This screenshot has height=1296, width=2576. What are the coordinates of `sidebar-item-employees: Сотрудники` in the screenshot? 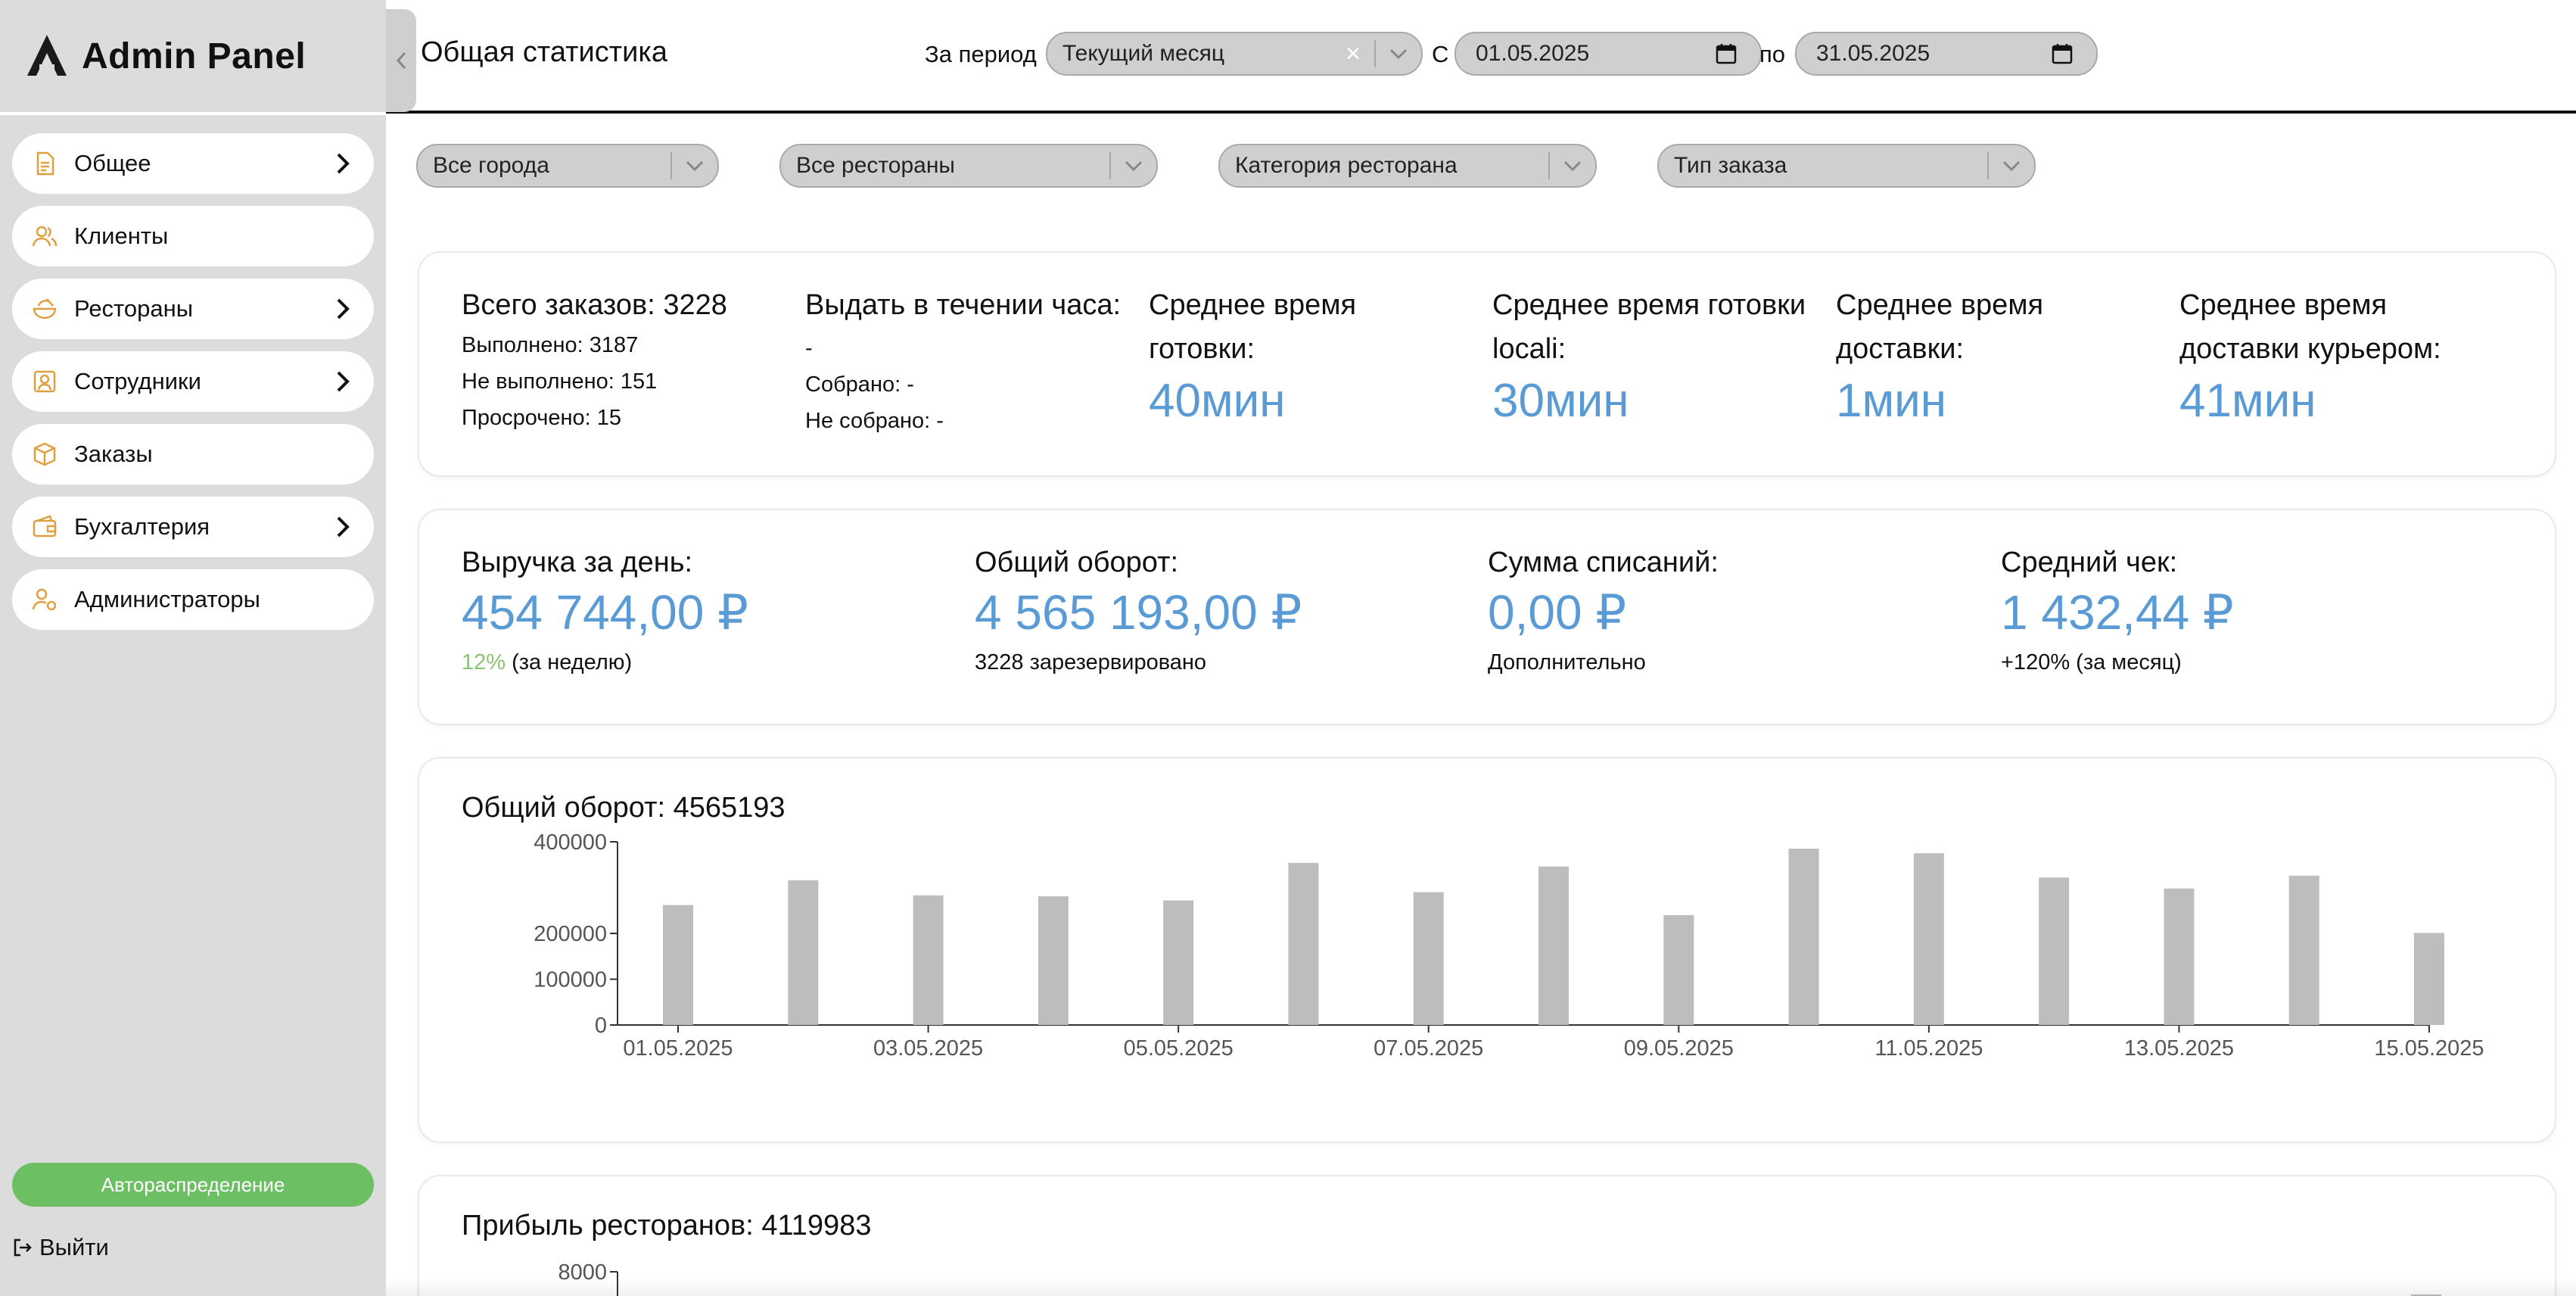 It's located at (193, 381).